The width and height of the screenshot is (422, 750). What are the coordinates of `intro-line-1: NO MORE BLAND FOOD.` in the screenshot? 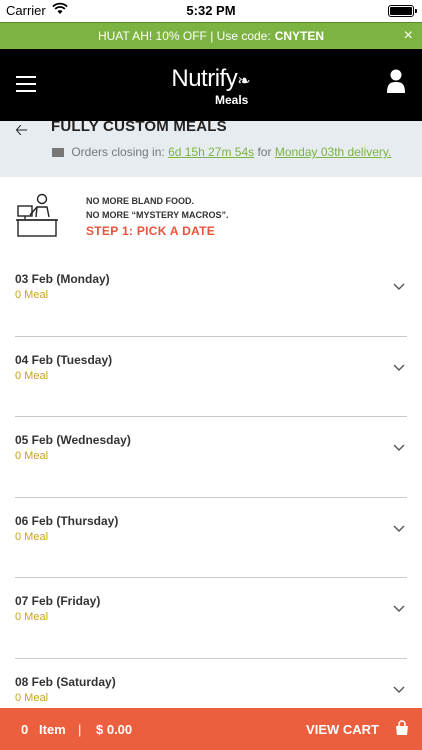 It's located at (140, 201).